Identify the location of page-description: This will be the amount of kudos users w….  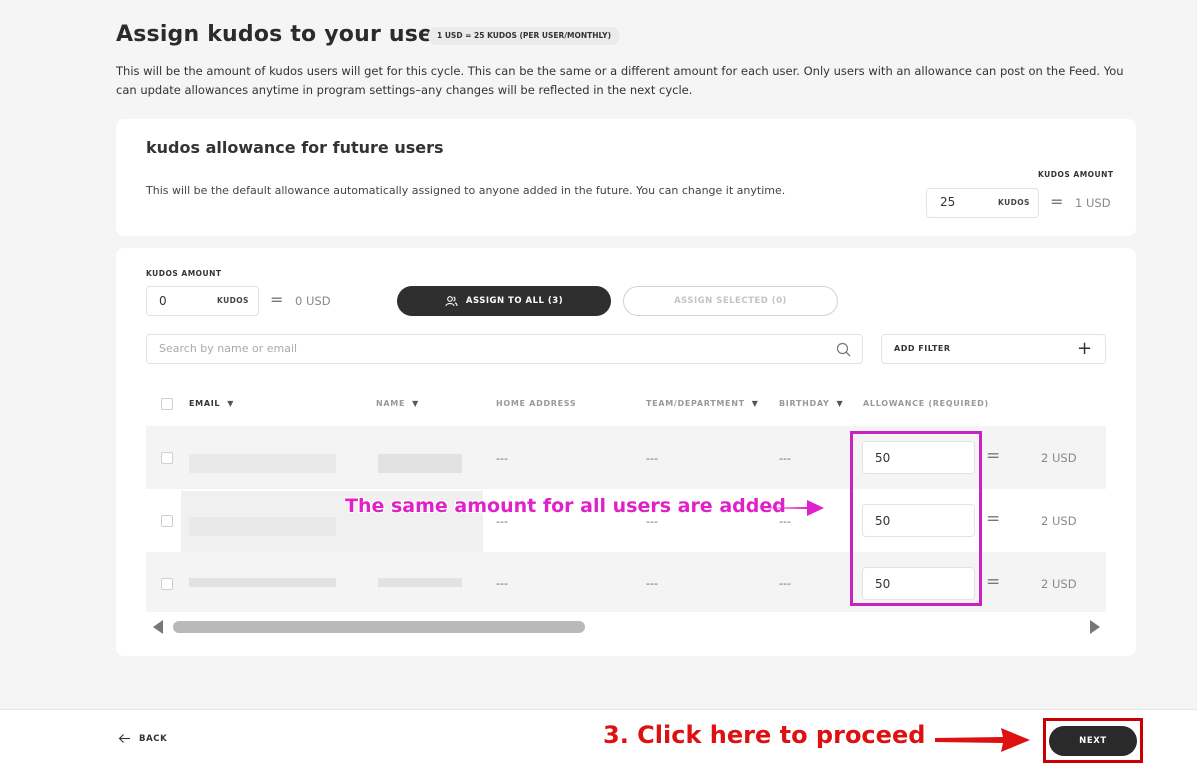
(620, 80).